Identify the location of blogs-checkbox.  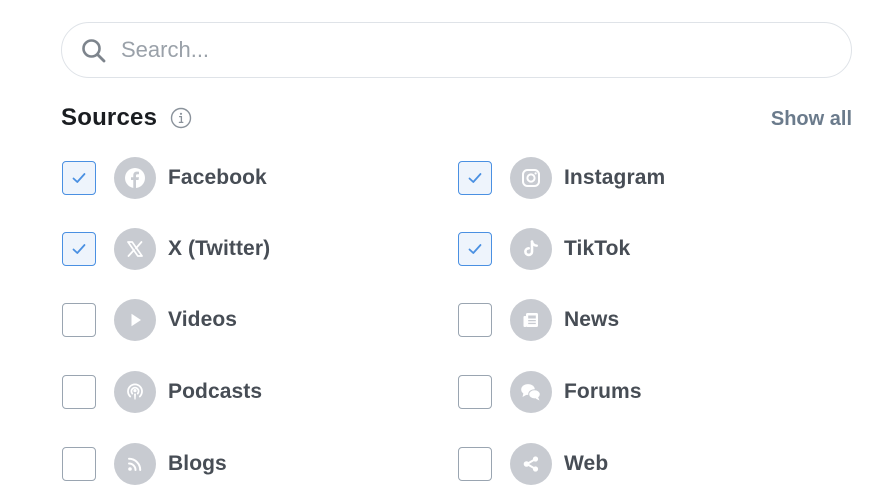
(79, 464).